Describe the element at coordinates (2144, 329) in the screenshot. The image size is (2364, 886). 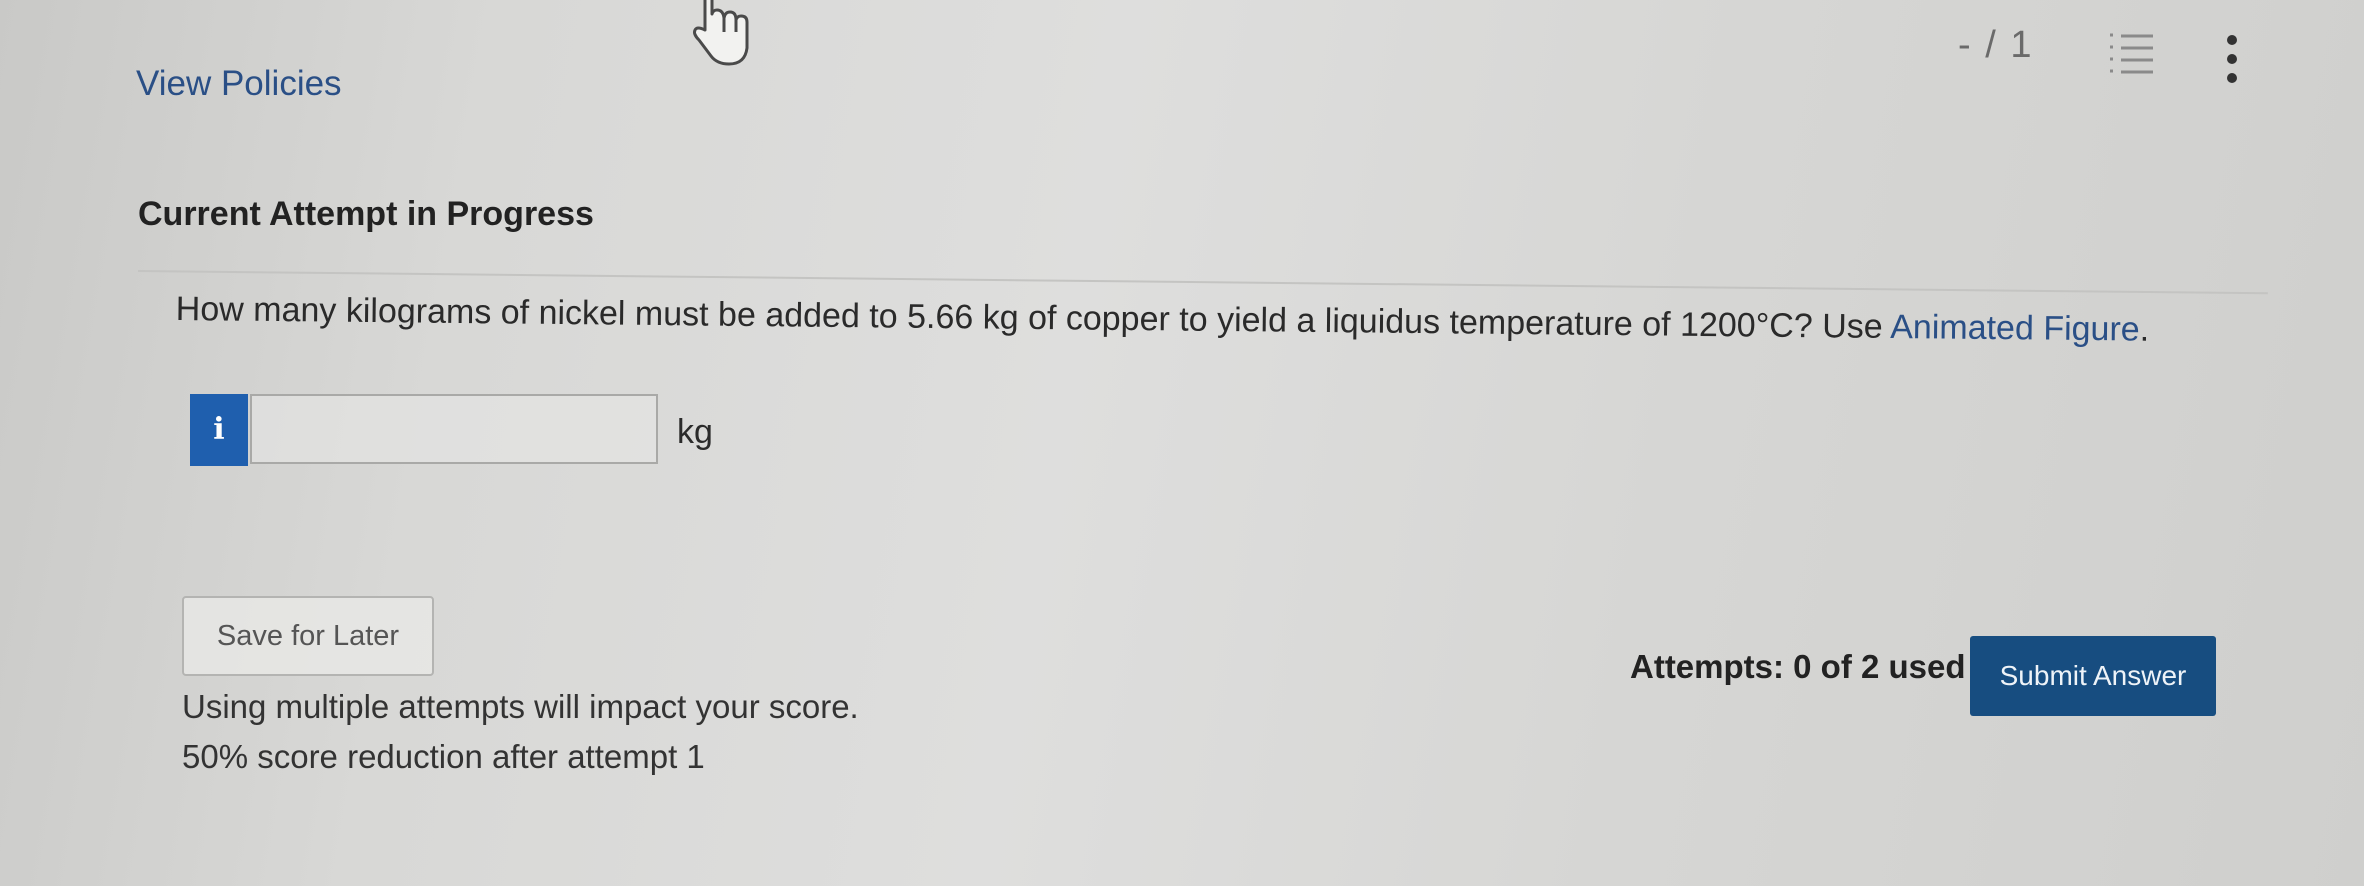
I see `question-end: .` at that location.